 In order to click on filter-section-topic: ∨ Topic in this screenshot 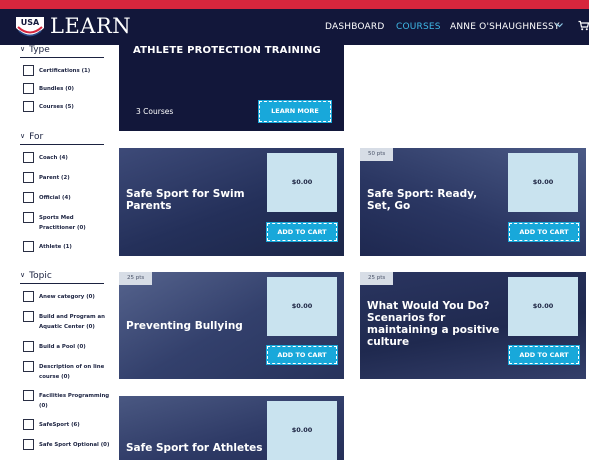, I will do `click(36, 276)`.